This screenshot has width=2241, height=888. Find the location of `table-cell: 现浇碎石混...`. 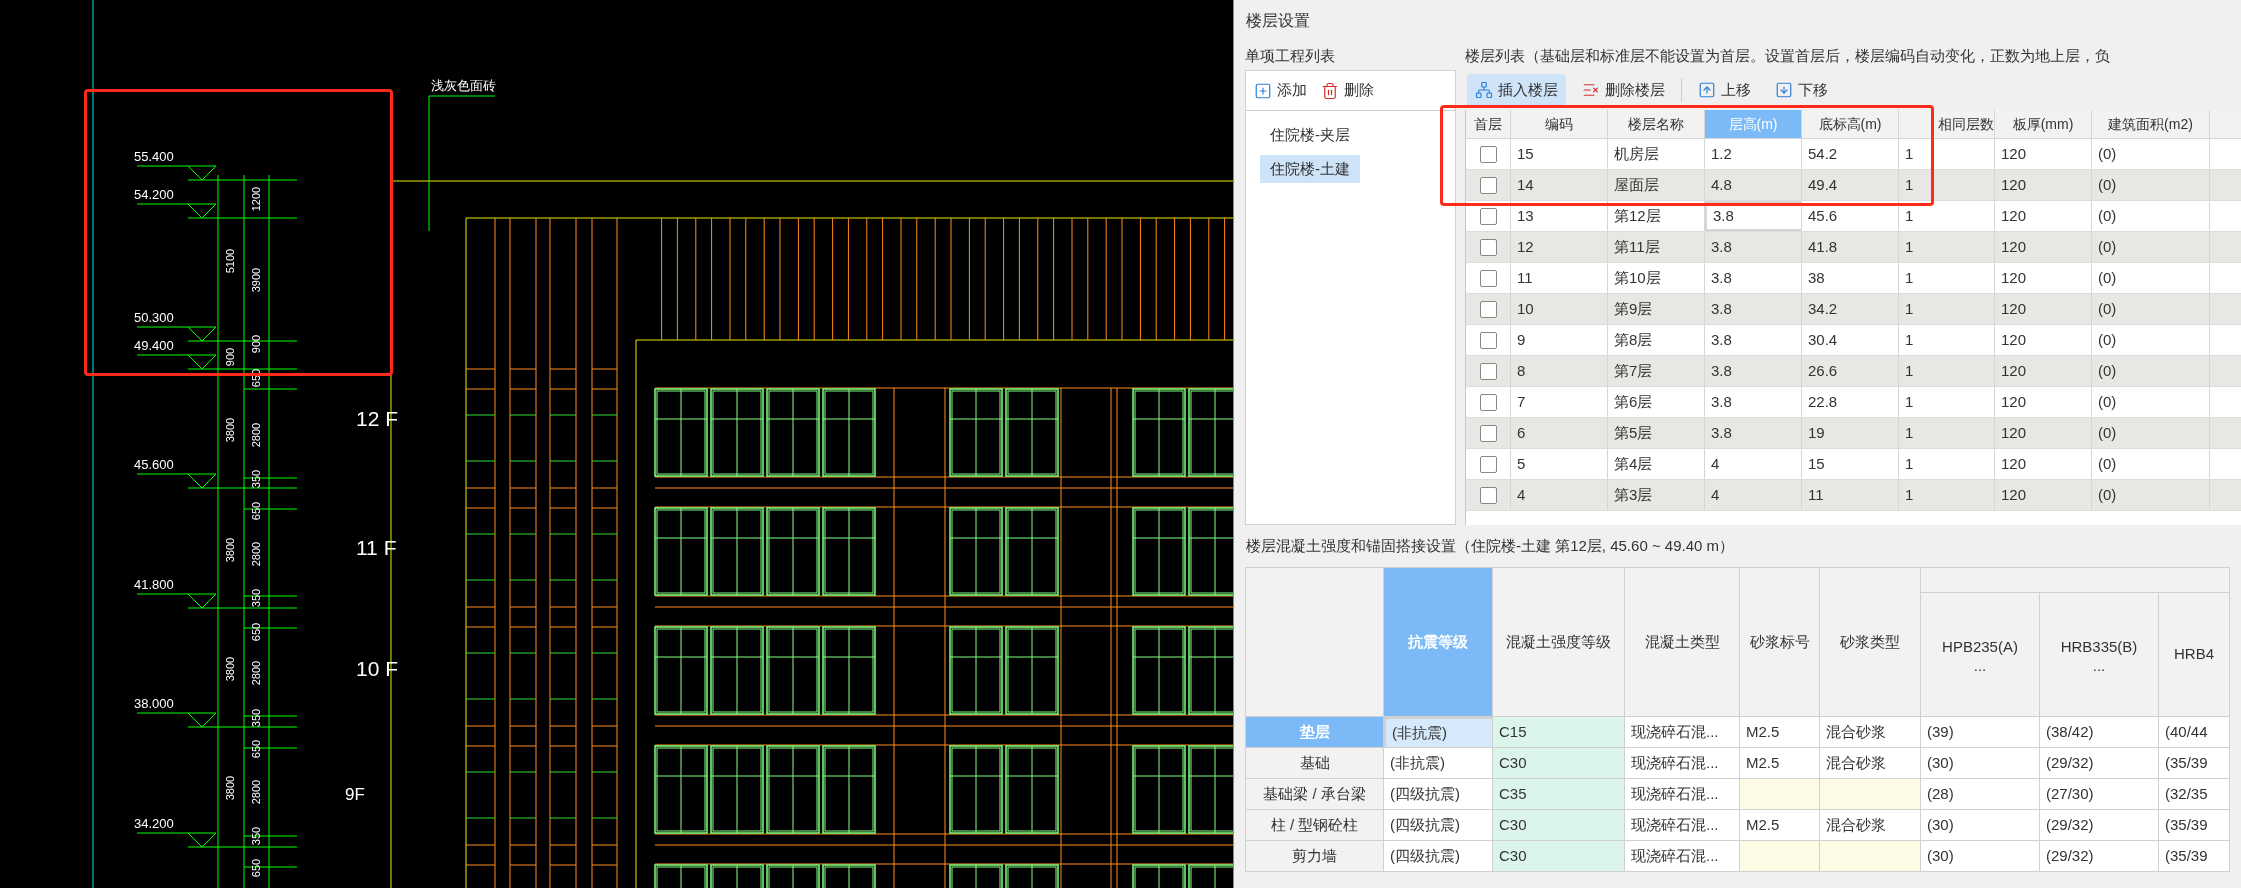

table-cell: 现浇碎石混... is located at coordinates (1682, 794).